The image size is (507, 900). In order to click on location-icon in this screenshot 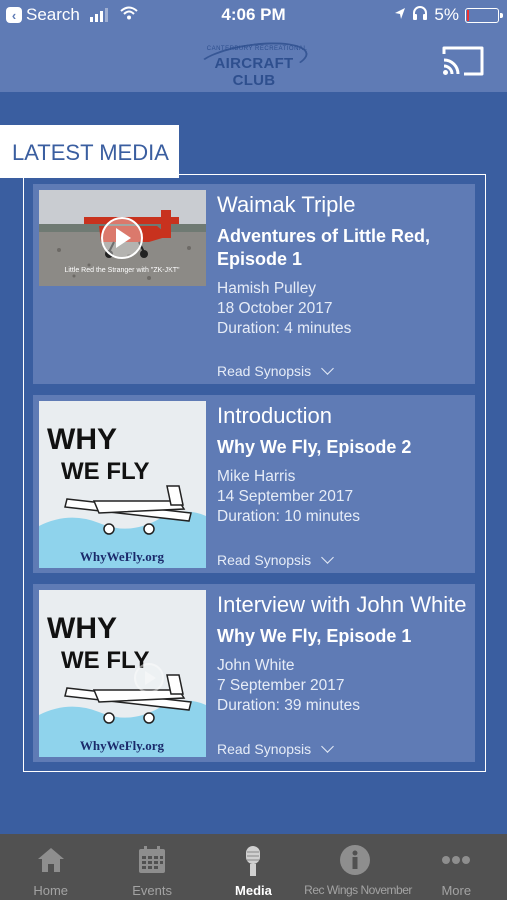, I will do `click(400, 15)`.